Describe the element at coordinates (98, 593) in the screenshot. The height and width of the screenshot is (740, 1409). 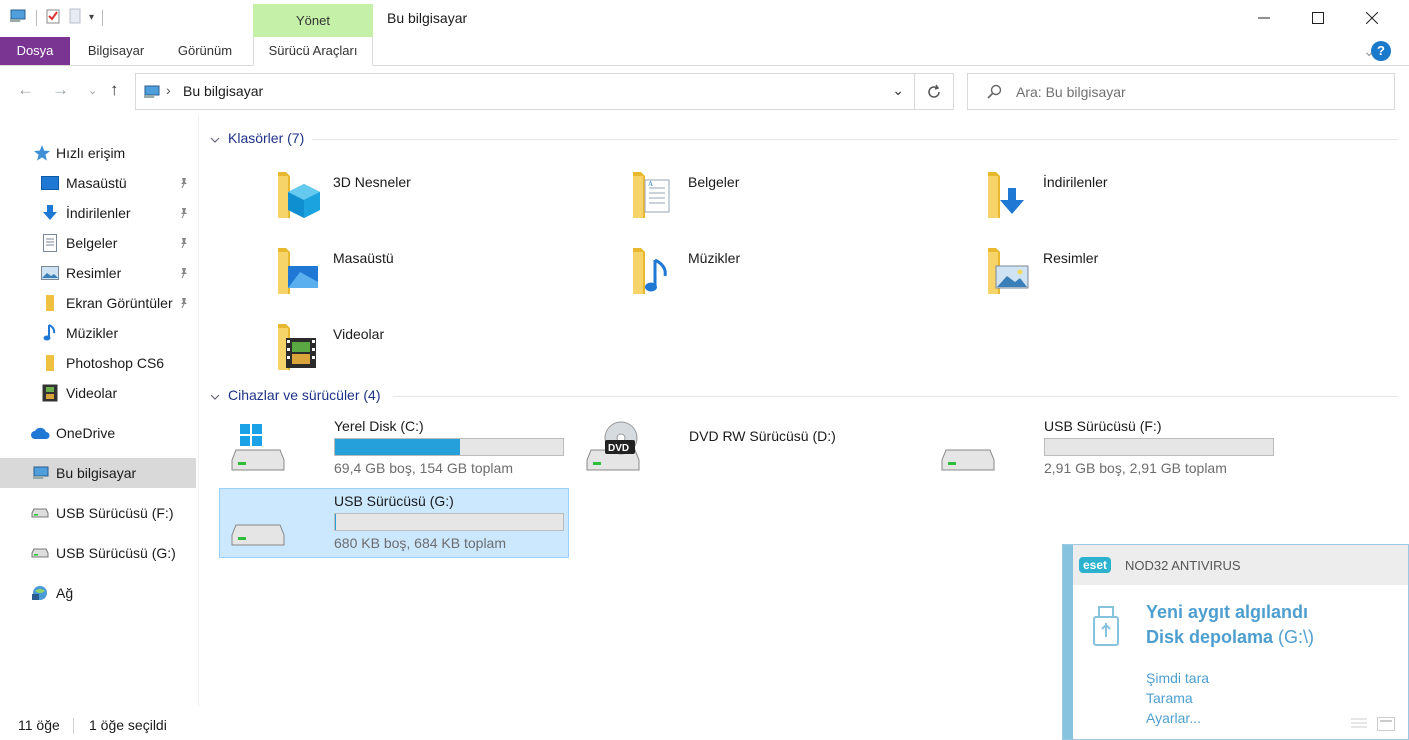
I see `nav-network: Ağ` at that location.